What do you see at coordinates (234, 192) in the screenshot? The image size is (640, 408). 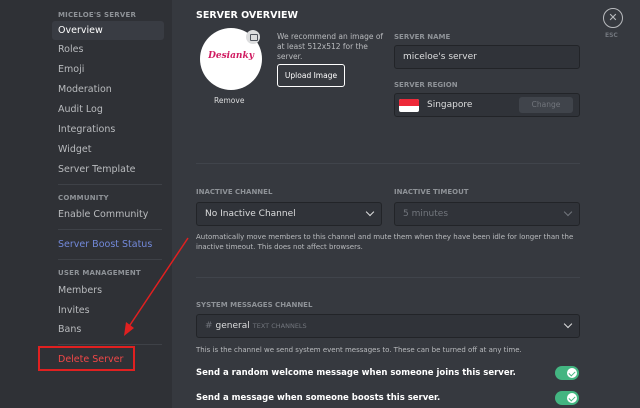 I see `inactive-channel-label: INACTIVE CHANNEL` at bounding box center [234, 192].